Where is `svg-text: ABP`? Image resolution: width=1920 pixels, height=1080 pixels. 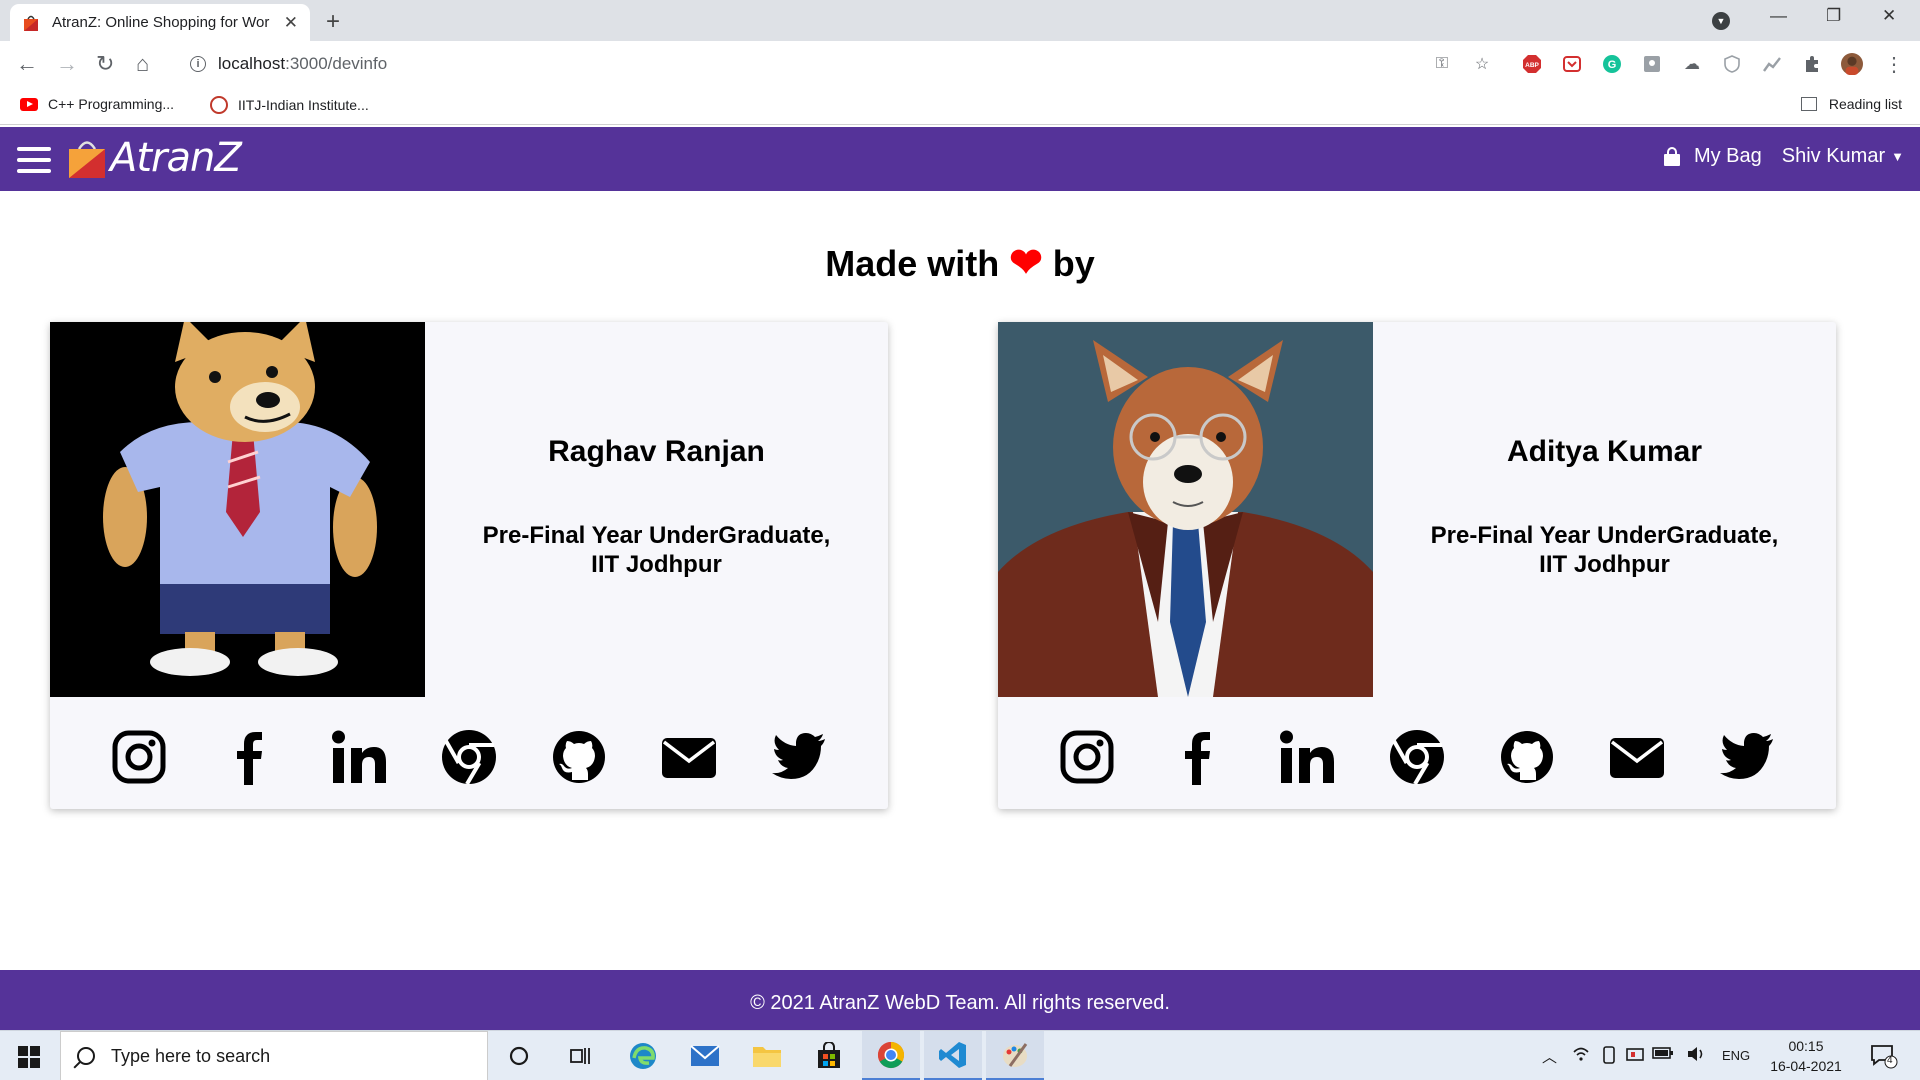 svg-text: ABP is located at coordinates (1532, 65).